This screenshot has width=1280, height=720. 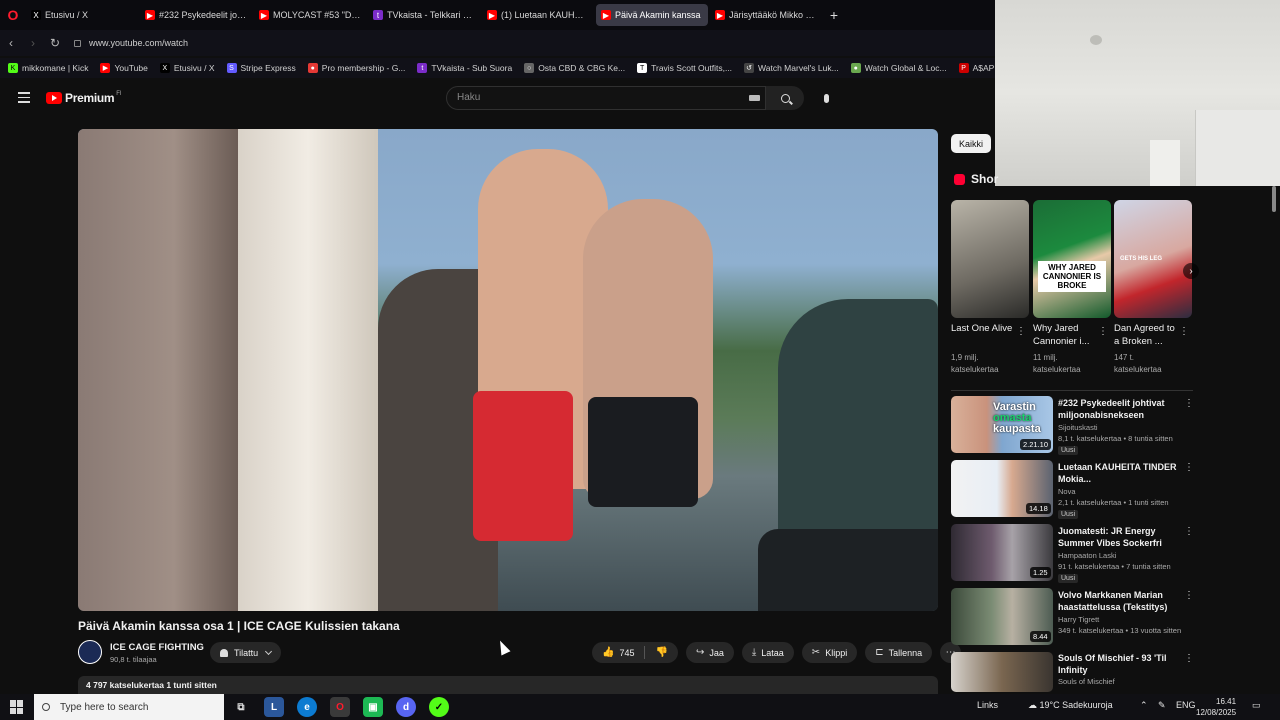 What do you see at coordinates (899, 652) in the screenshot?
I see `save-button: ⊏ Tallenna` at bounding box center [899, 652].